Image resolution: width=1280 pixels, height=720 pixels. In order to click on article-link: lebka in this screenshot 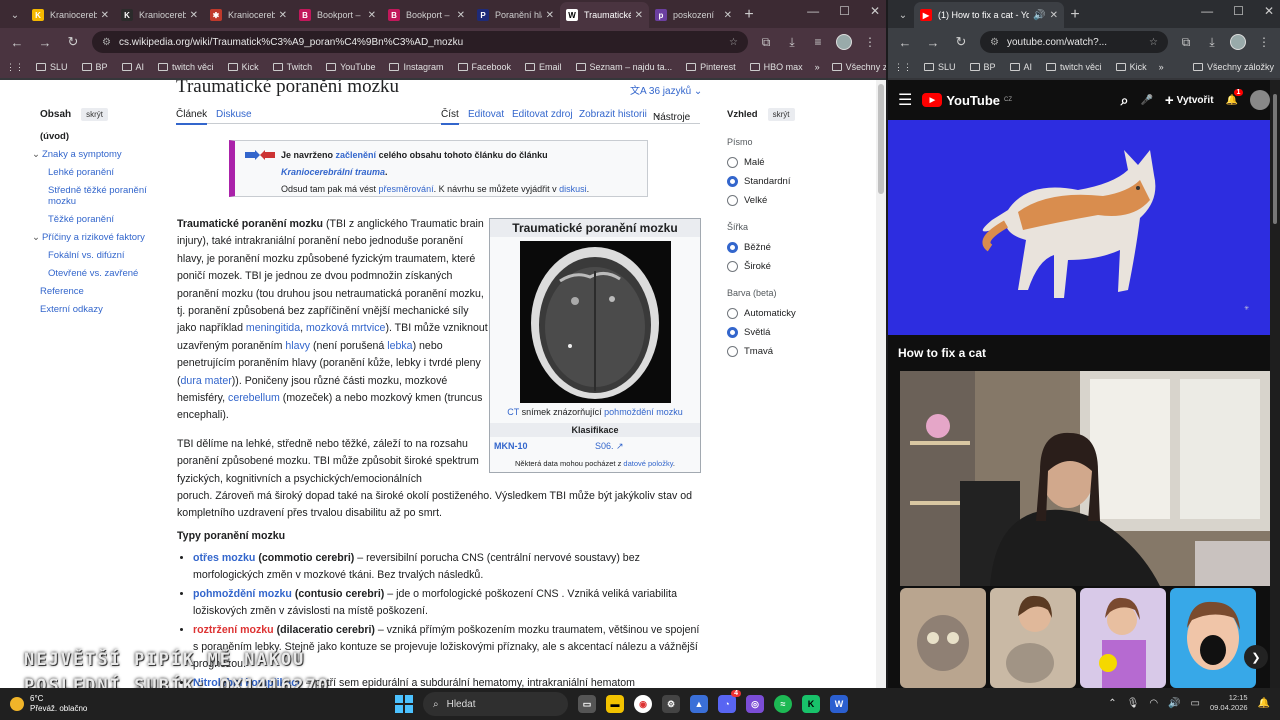, I will do `click(399, 346)`.